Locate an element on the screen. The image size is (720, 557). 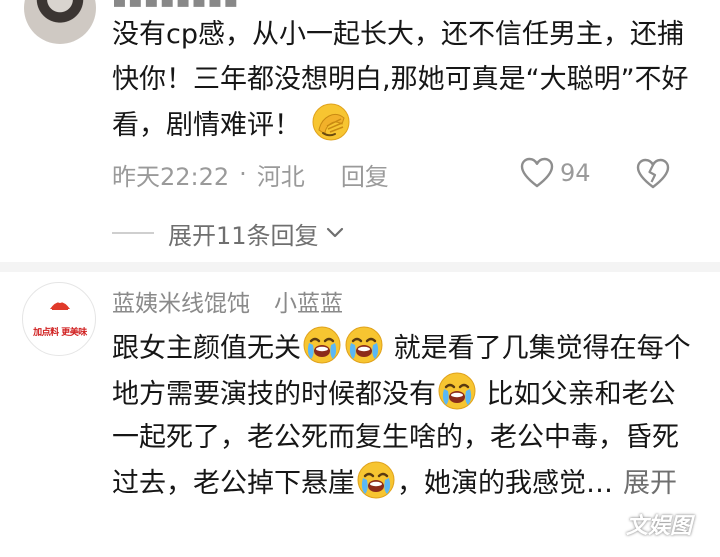
avatar is located at coordinates (60, 22).